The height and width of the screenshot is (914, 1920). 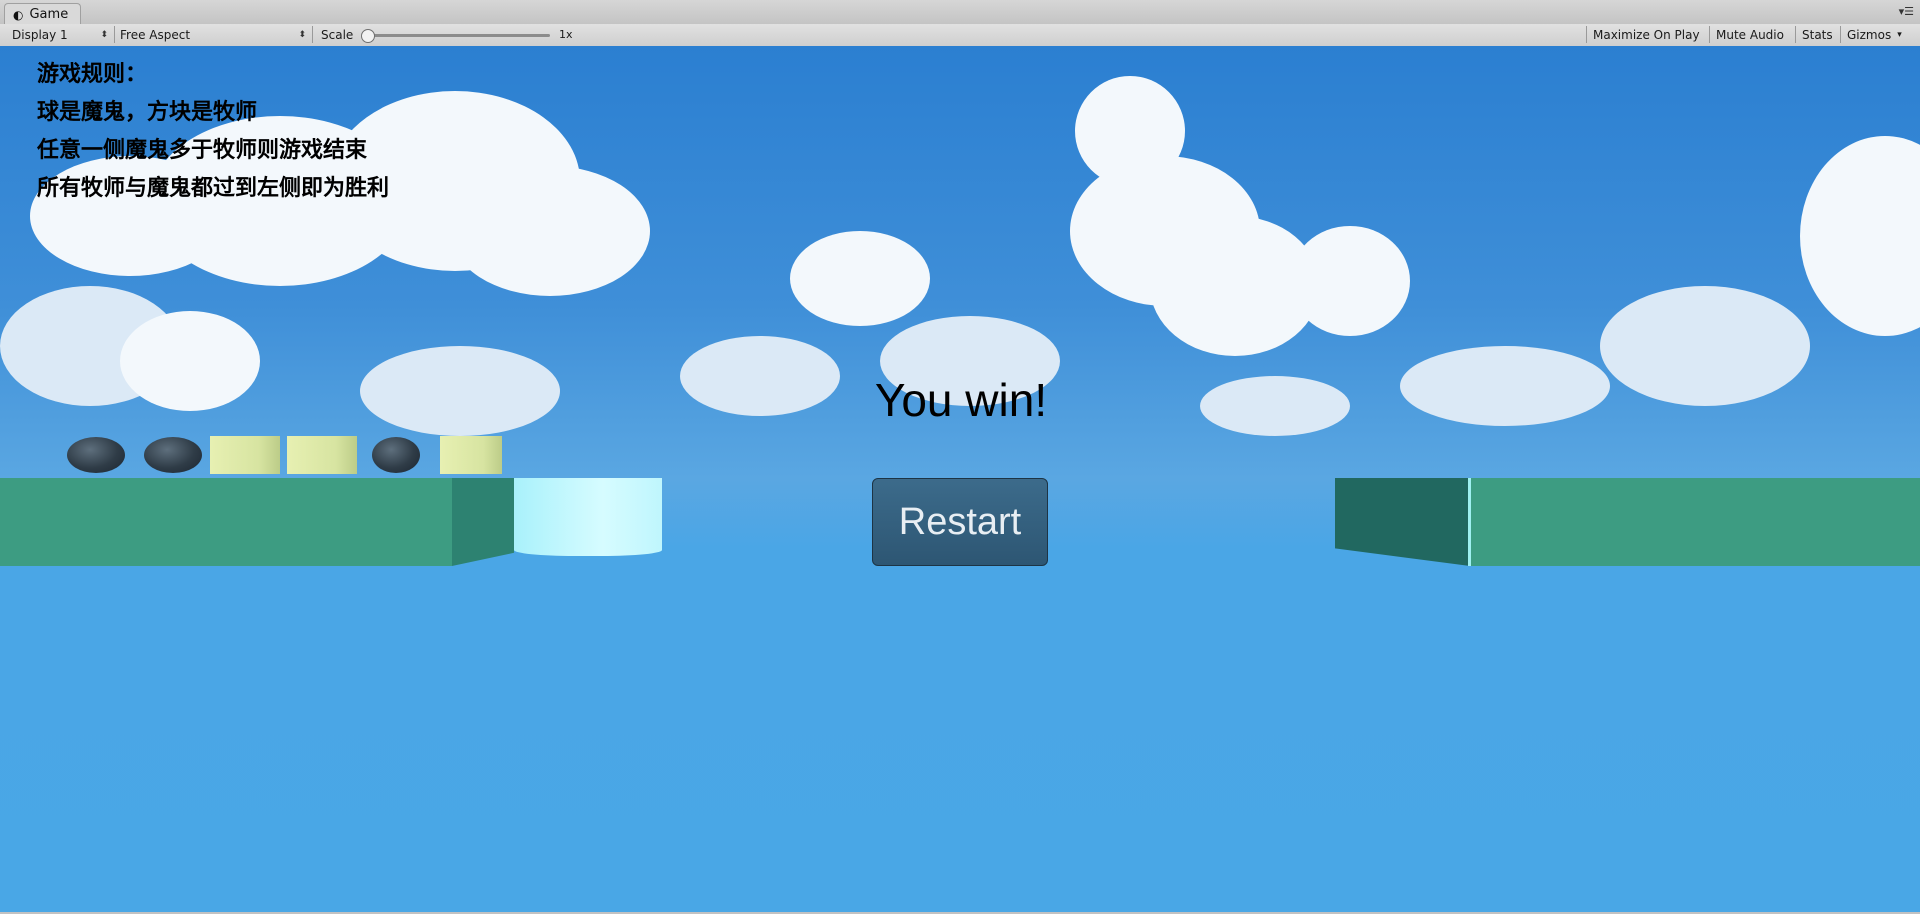 What do you see at coordinates (960, 522) in the screenshot?
I see `restart-button: Restart` at bounding box center [960, 522].